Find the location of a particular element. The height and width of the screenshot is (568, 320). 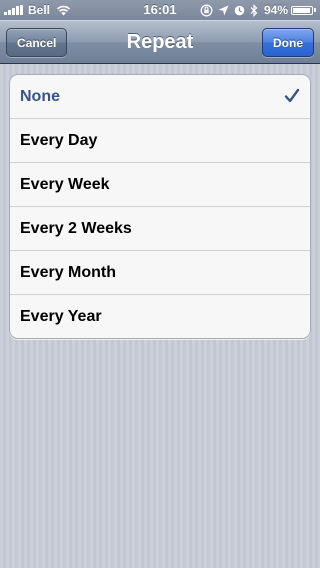

navigation-bar: Repeat Cancel Done is located at coordinates (160, 42).